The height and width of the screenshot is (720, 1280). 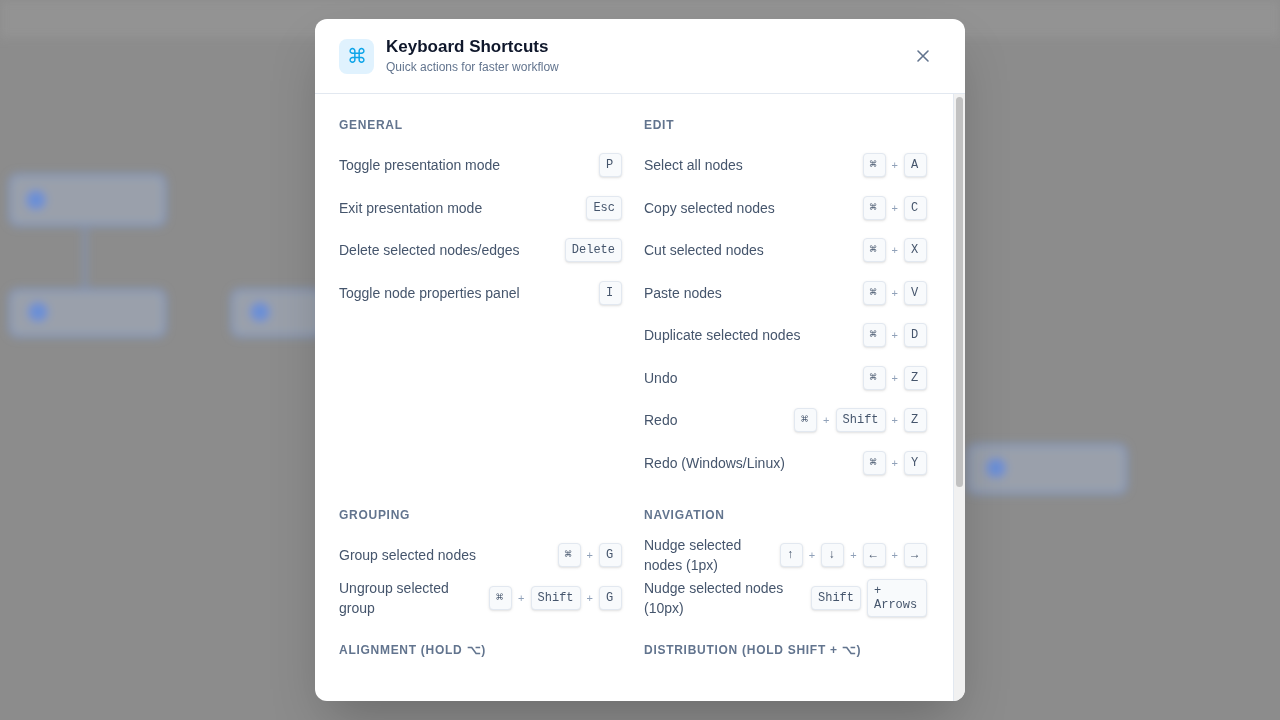 I want to click on key-cap: + Arrows, so click(x=897, y=597).